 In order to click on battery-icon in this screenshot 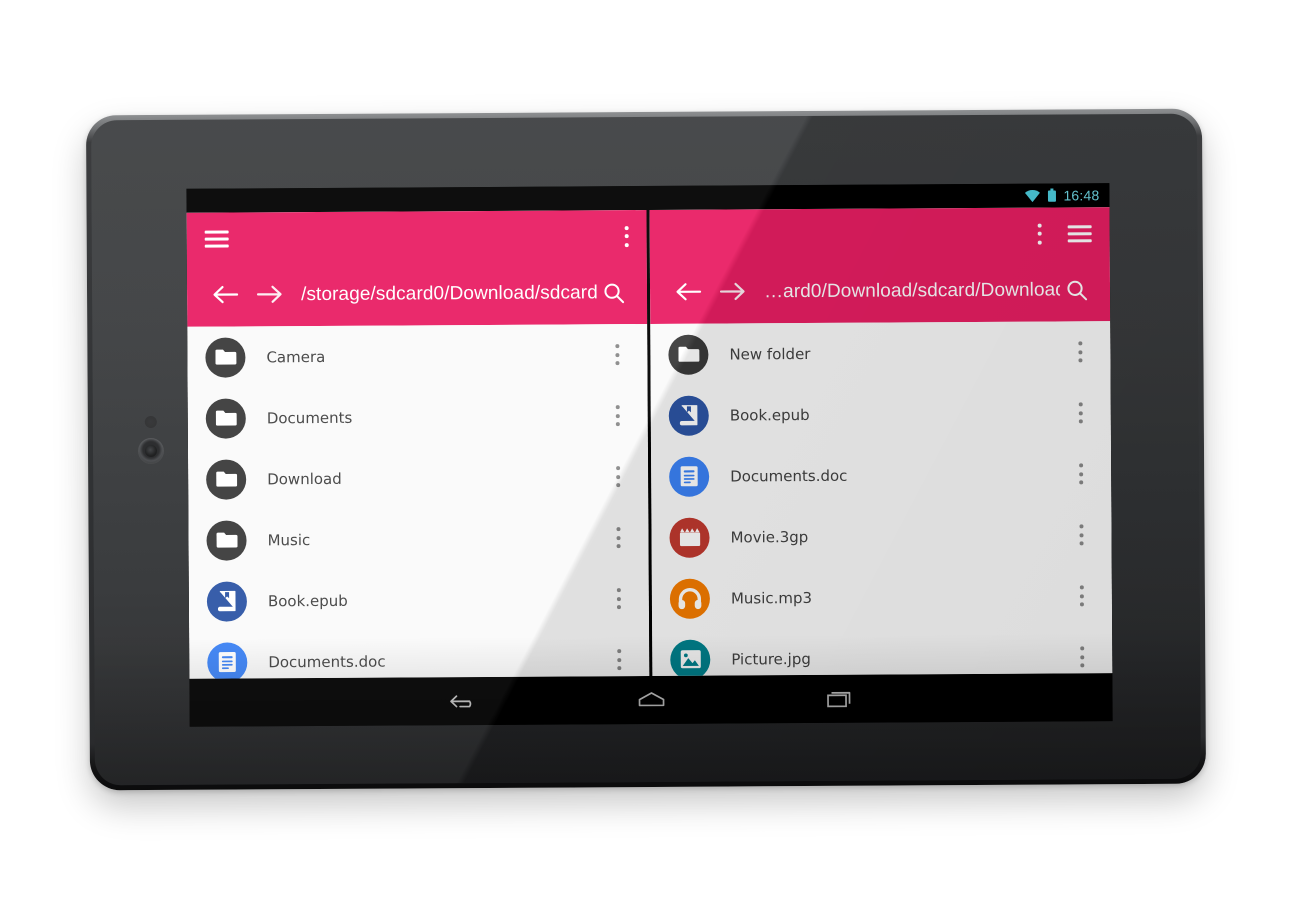, I will do `click(1051, 195)`.